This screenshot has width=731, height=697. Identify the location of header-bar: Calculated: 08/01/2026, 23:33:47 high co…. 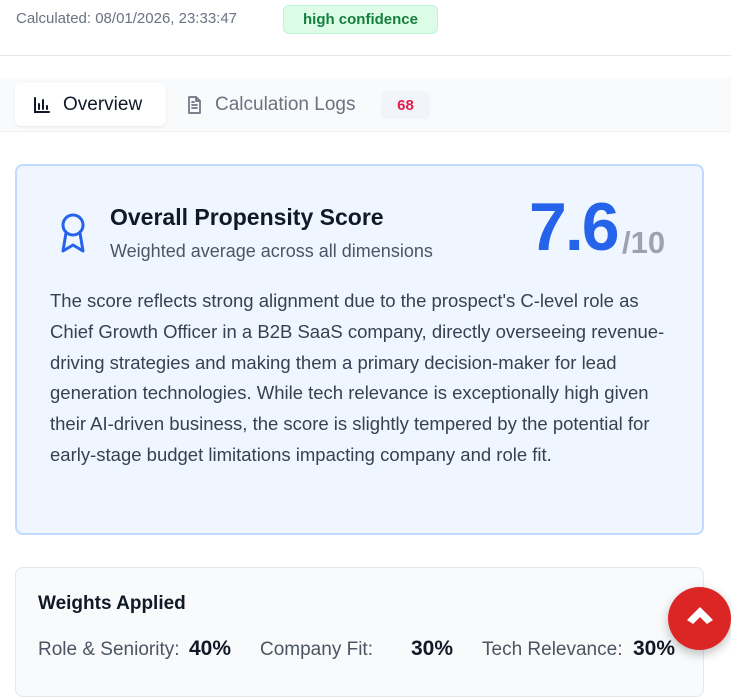
(365, 28).